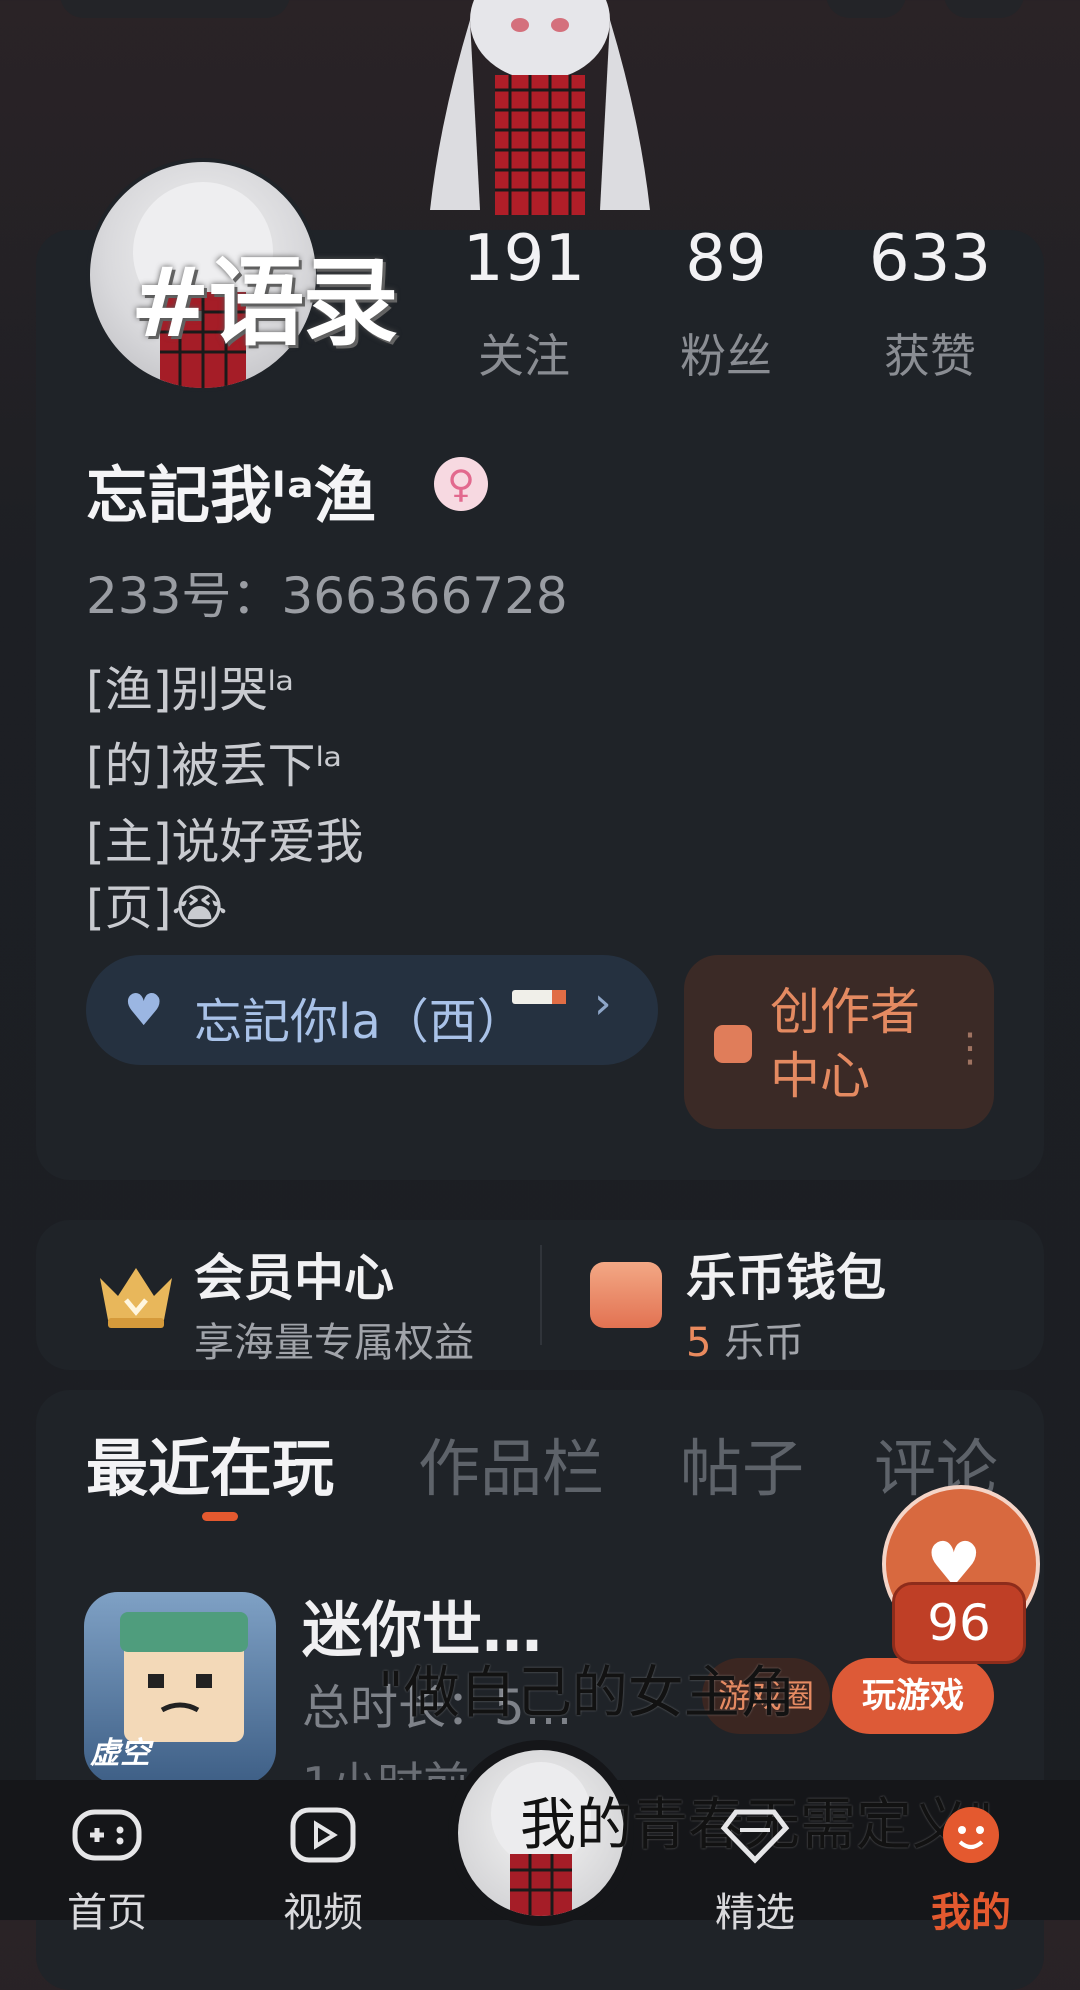  I want to click on game-icon: 虚空, so click(180, 1688).